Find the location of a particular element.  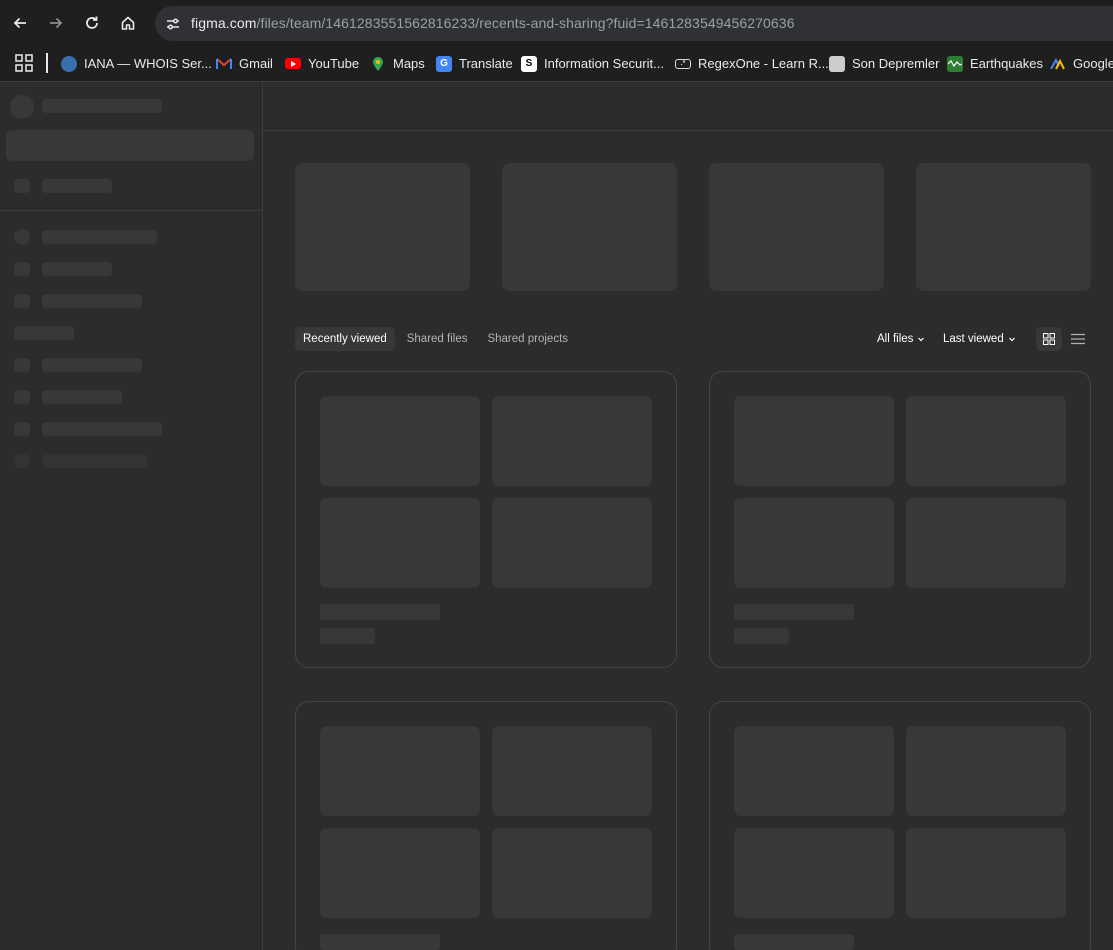

back-button is located at coordinates (20, 23).